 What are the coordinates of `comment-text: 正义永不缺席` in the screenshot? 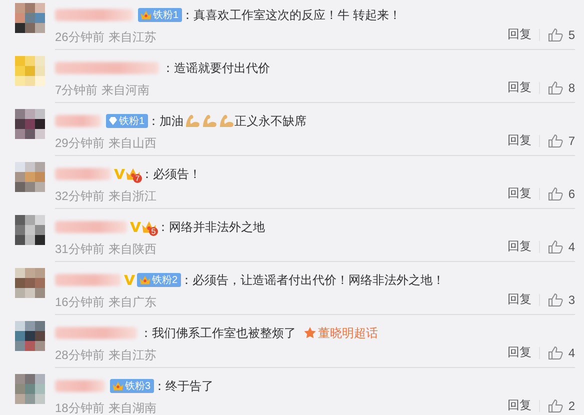 It's located at (270, 121).